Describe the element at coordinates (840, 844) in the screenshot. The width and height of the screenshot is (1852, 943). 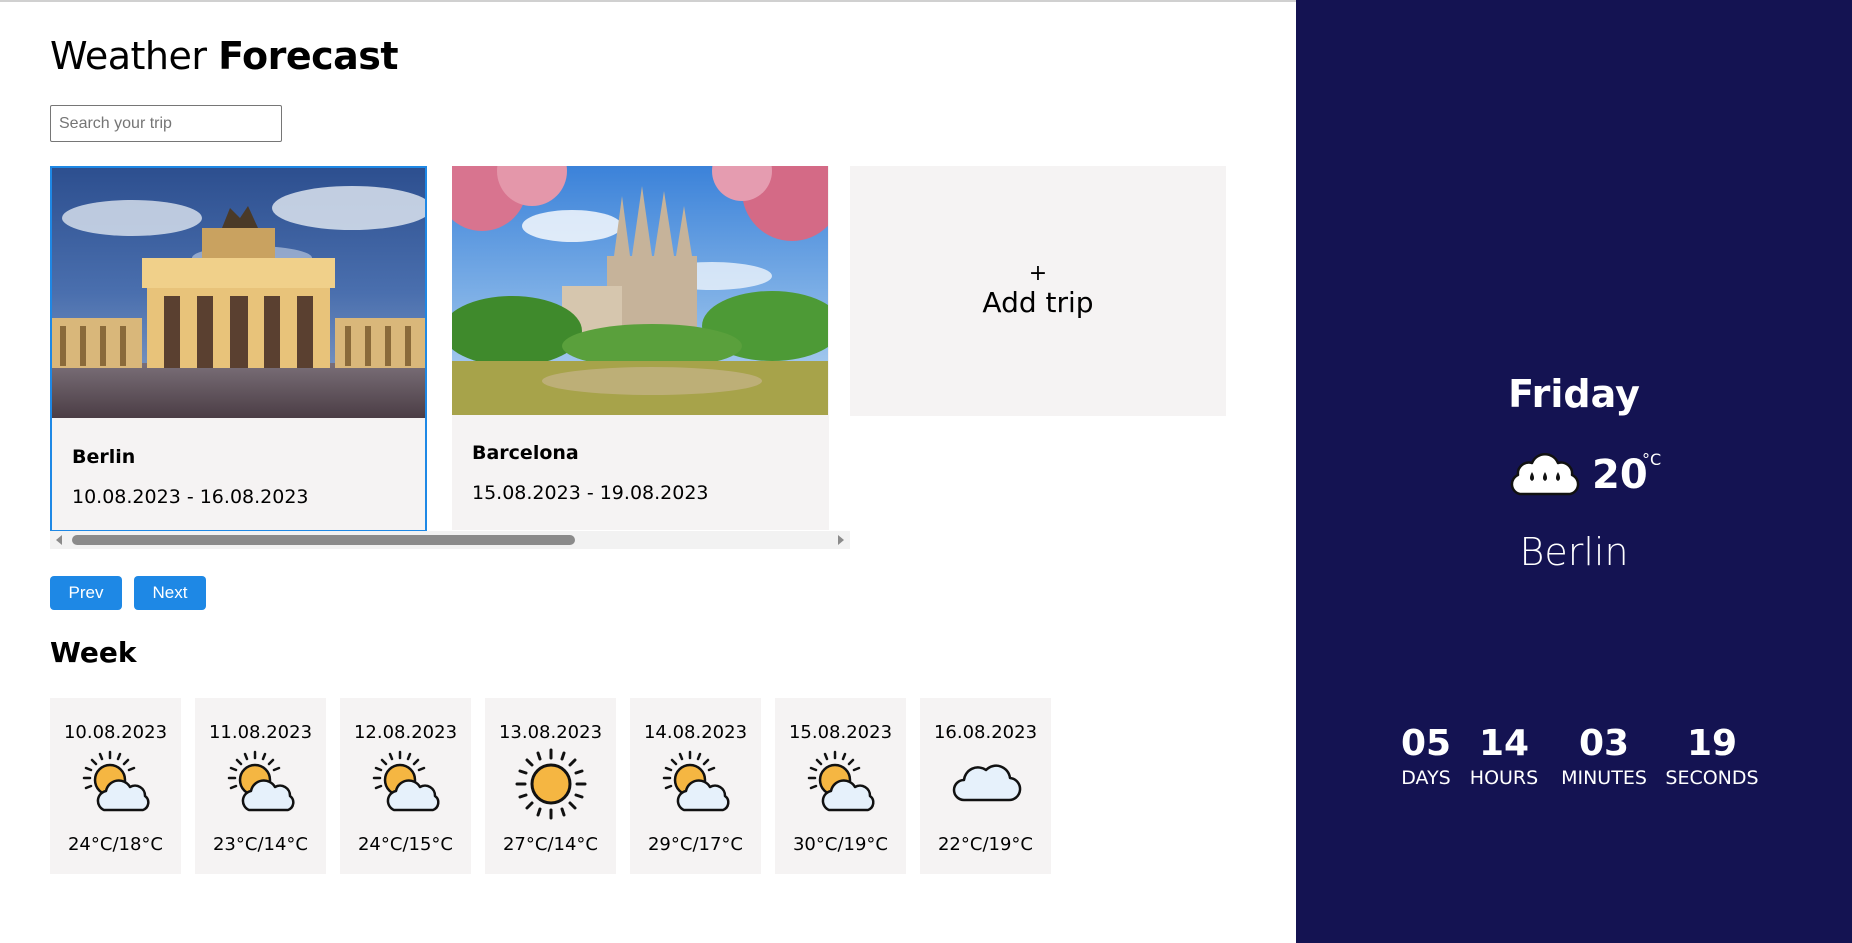
I see `day-temperature: 30°C/19°C` at that location.